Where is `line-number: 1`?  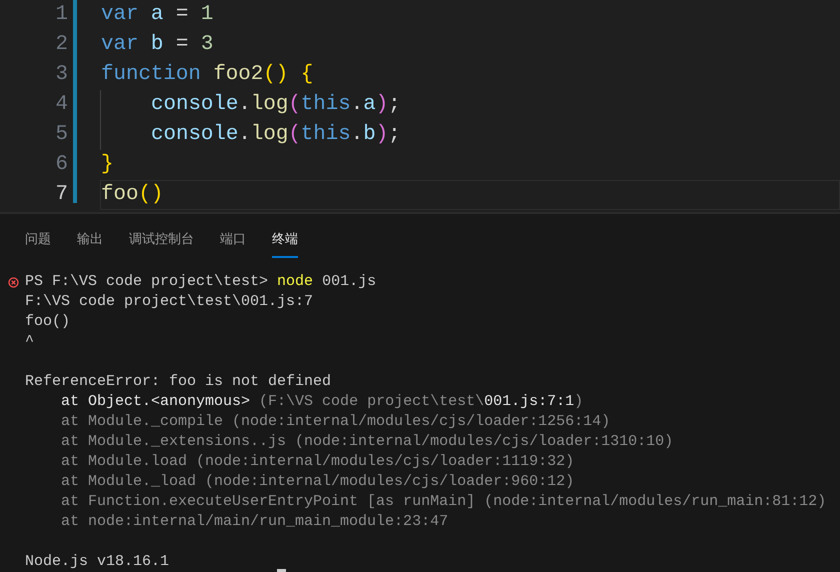
line-number: 1 is located at coordinates (62, 15).